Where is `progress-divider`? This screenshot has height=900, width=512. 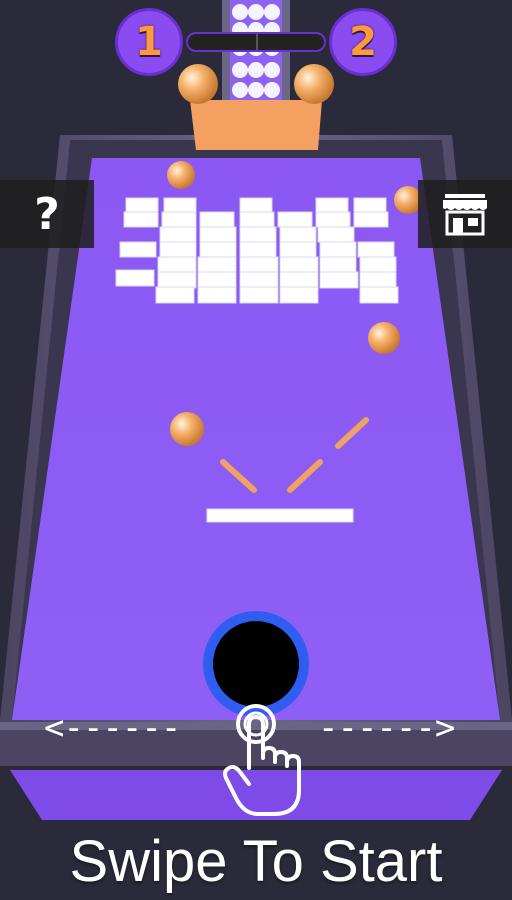
progress-divider is located at coordinates (257, 42).